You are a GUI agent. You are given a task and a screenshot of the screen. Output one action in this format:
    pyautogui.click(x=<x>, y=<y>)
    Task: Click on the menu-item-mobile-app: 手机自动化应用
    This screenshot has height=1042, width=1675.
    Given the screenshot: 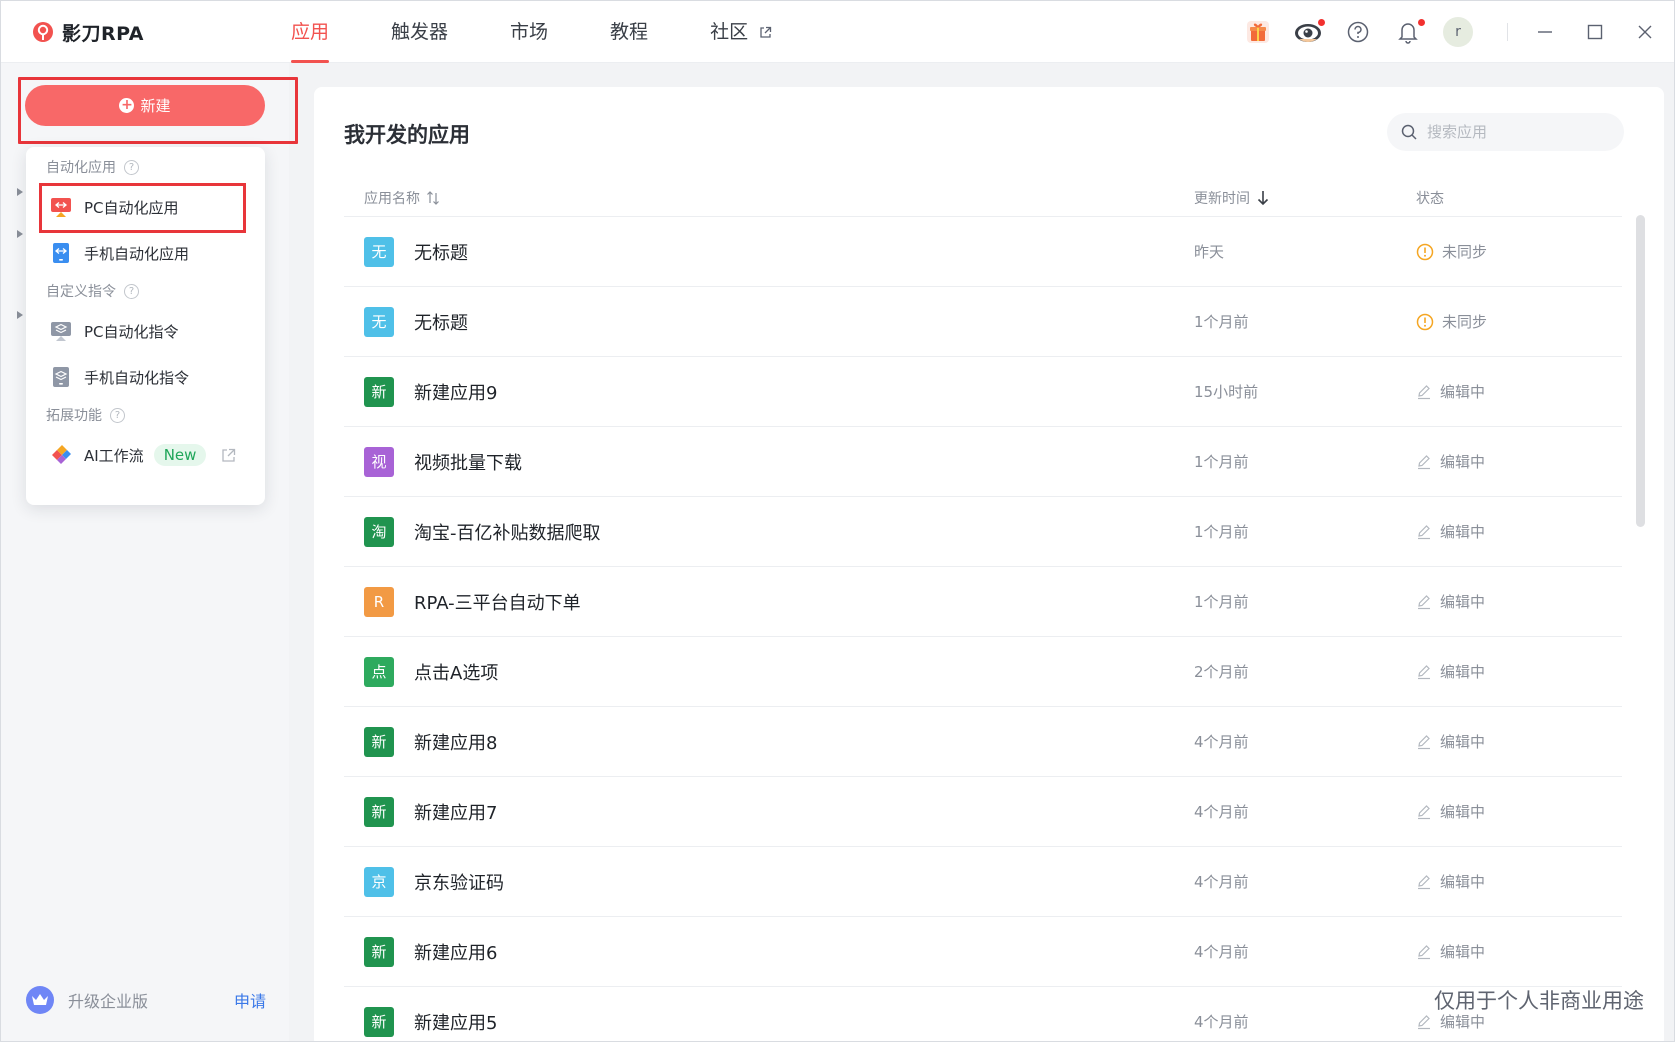 What is the action you would take?
    pyautogui.click(x=145, y=253)
    